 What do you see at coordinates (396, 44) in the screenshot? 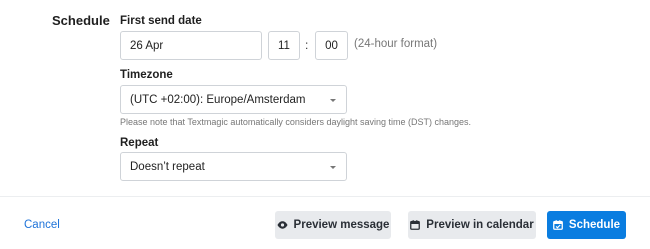
I see `time-format-hint: (24-hour format)` at bounding box center [396, 44].